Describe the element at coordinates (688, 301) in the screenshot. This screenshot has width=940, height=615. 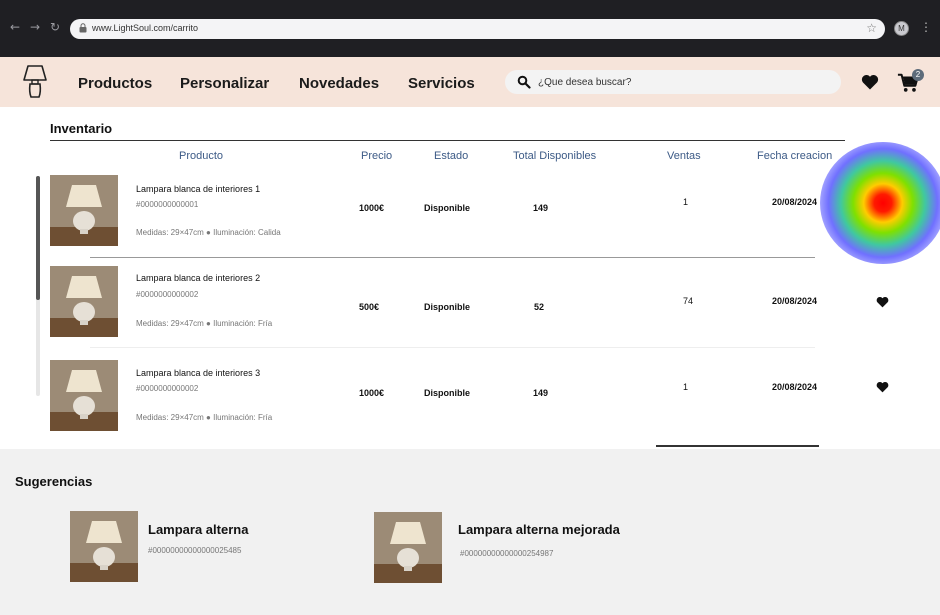
I see `sales-cell: 74` at that location.